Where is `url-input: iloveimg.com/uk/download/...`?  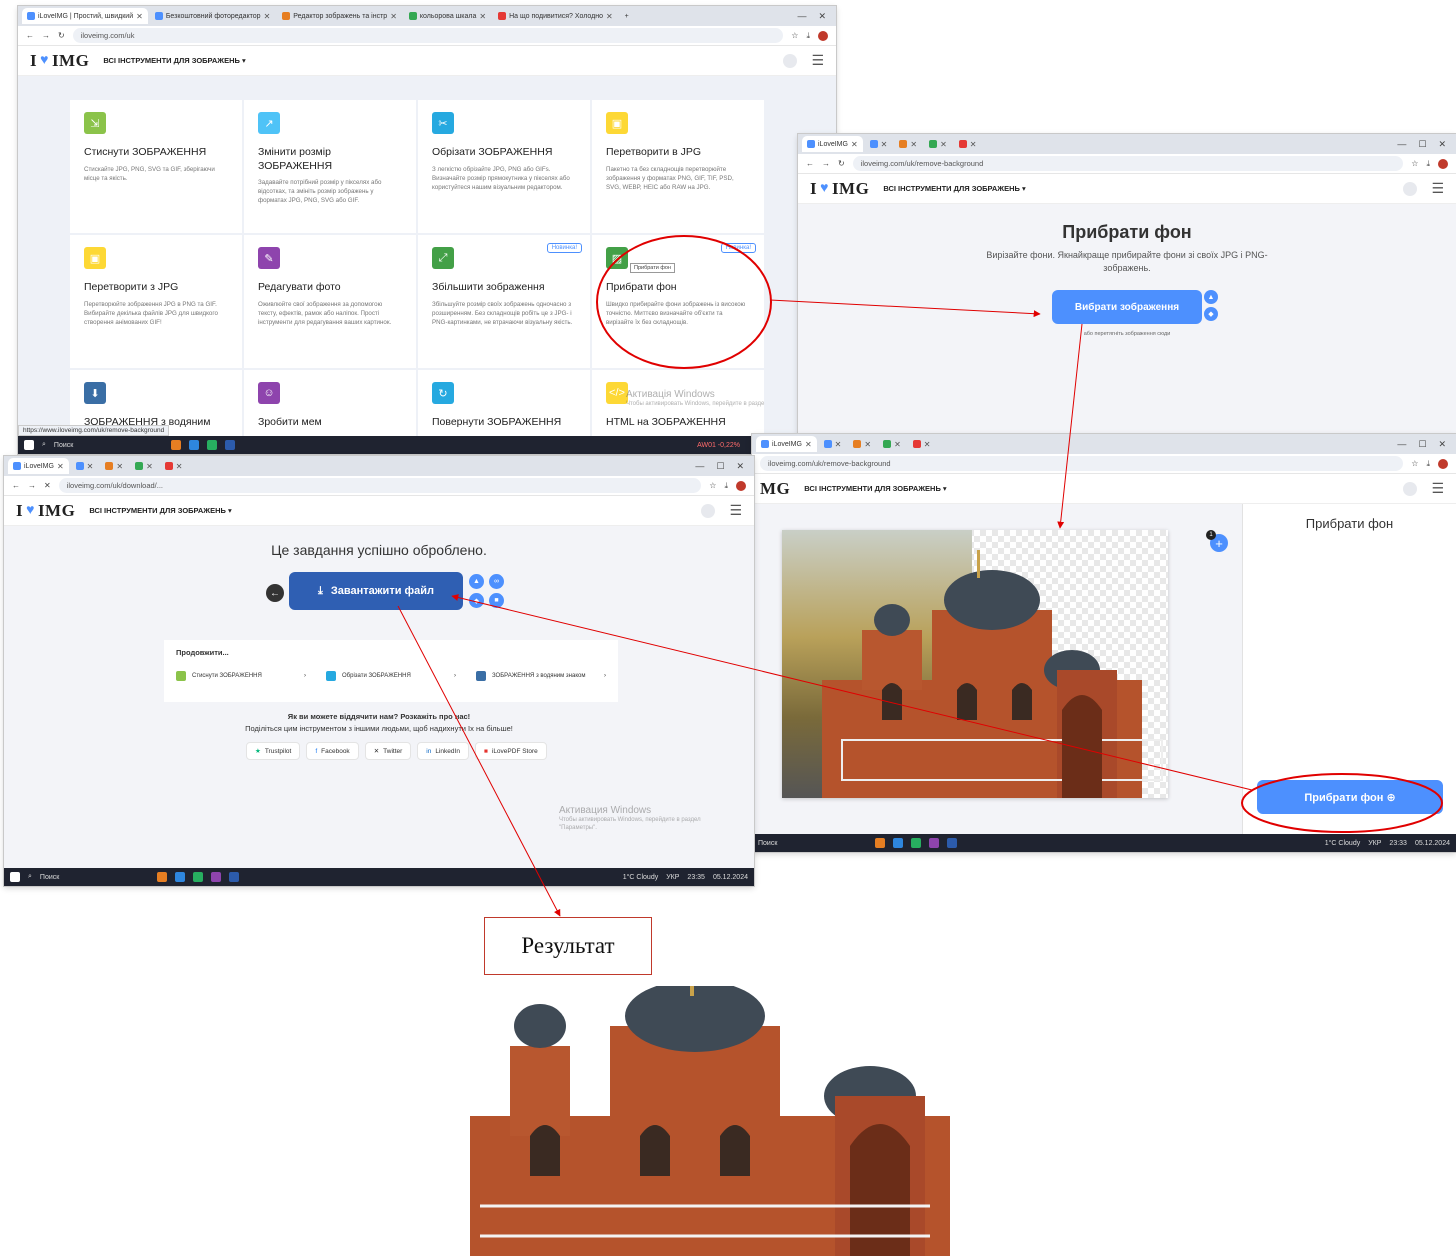
url-input: iloveimg.com/uk/download/... is located at coordinates (380, 485).